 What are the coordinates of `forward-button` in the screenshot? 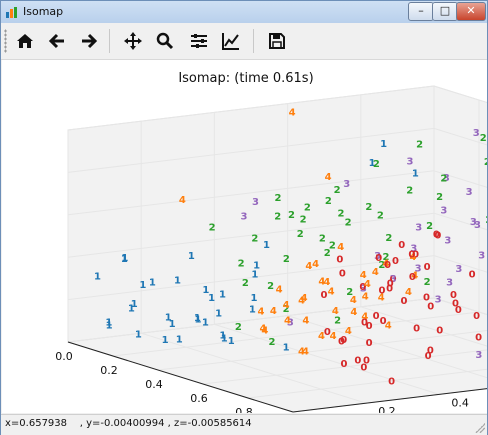 It's located at (89, 41).